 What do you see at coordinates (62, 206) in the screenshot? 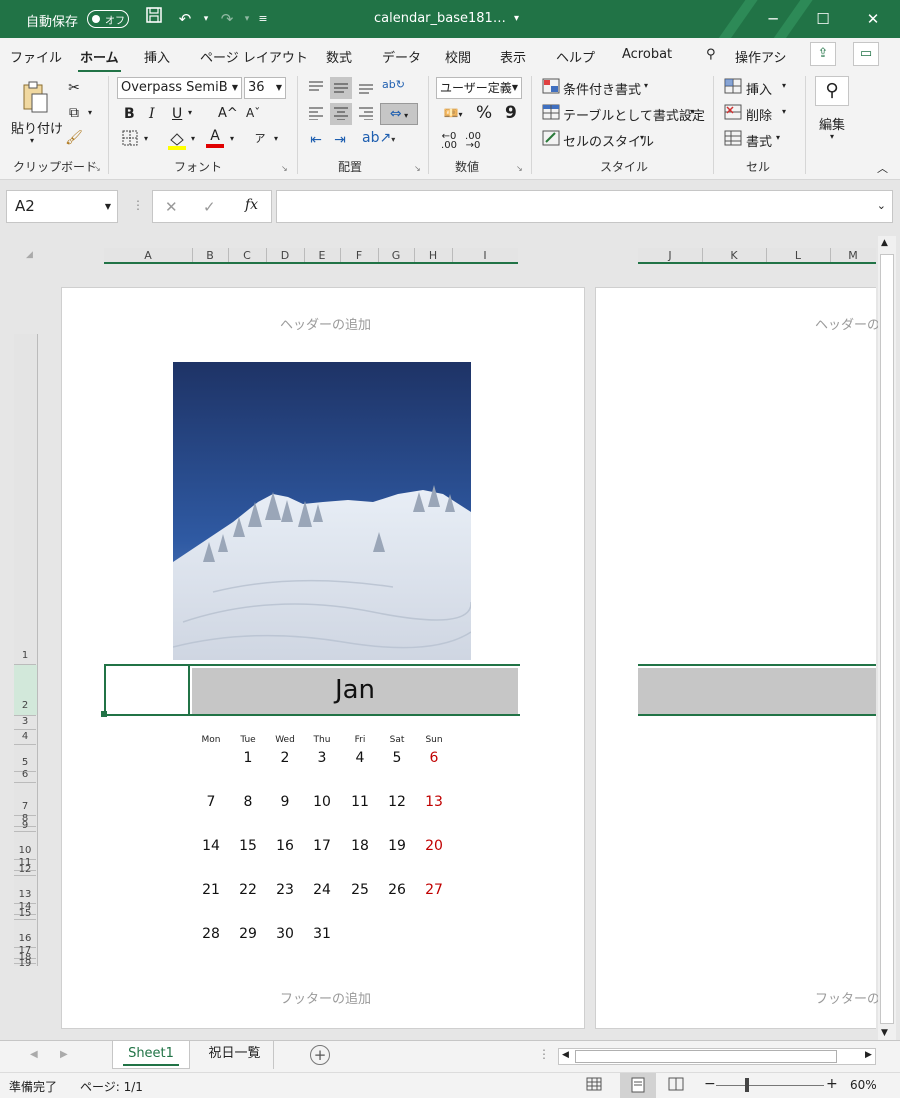
I see `name-box: A2 ▼` at bounding box center [62, 206].